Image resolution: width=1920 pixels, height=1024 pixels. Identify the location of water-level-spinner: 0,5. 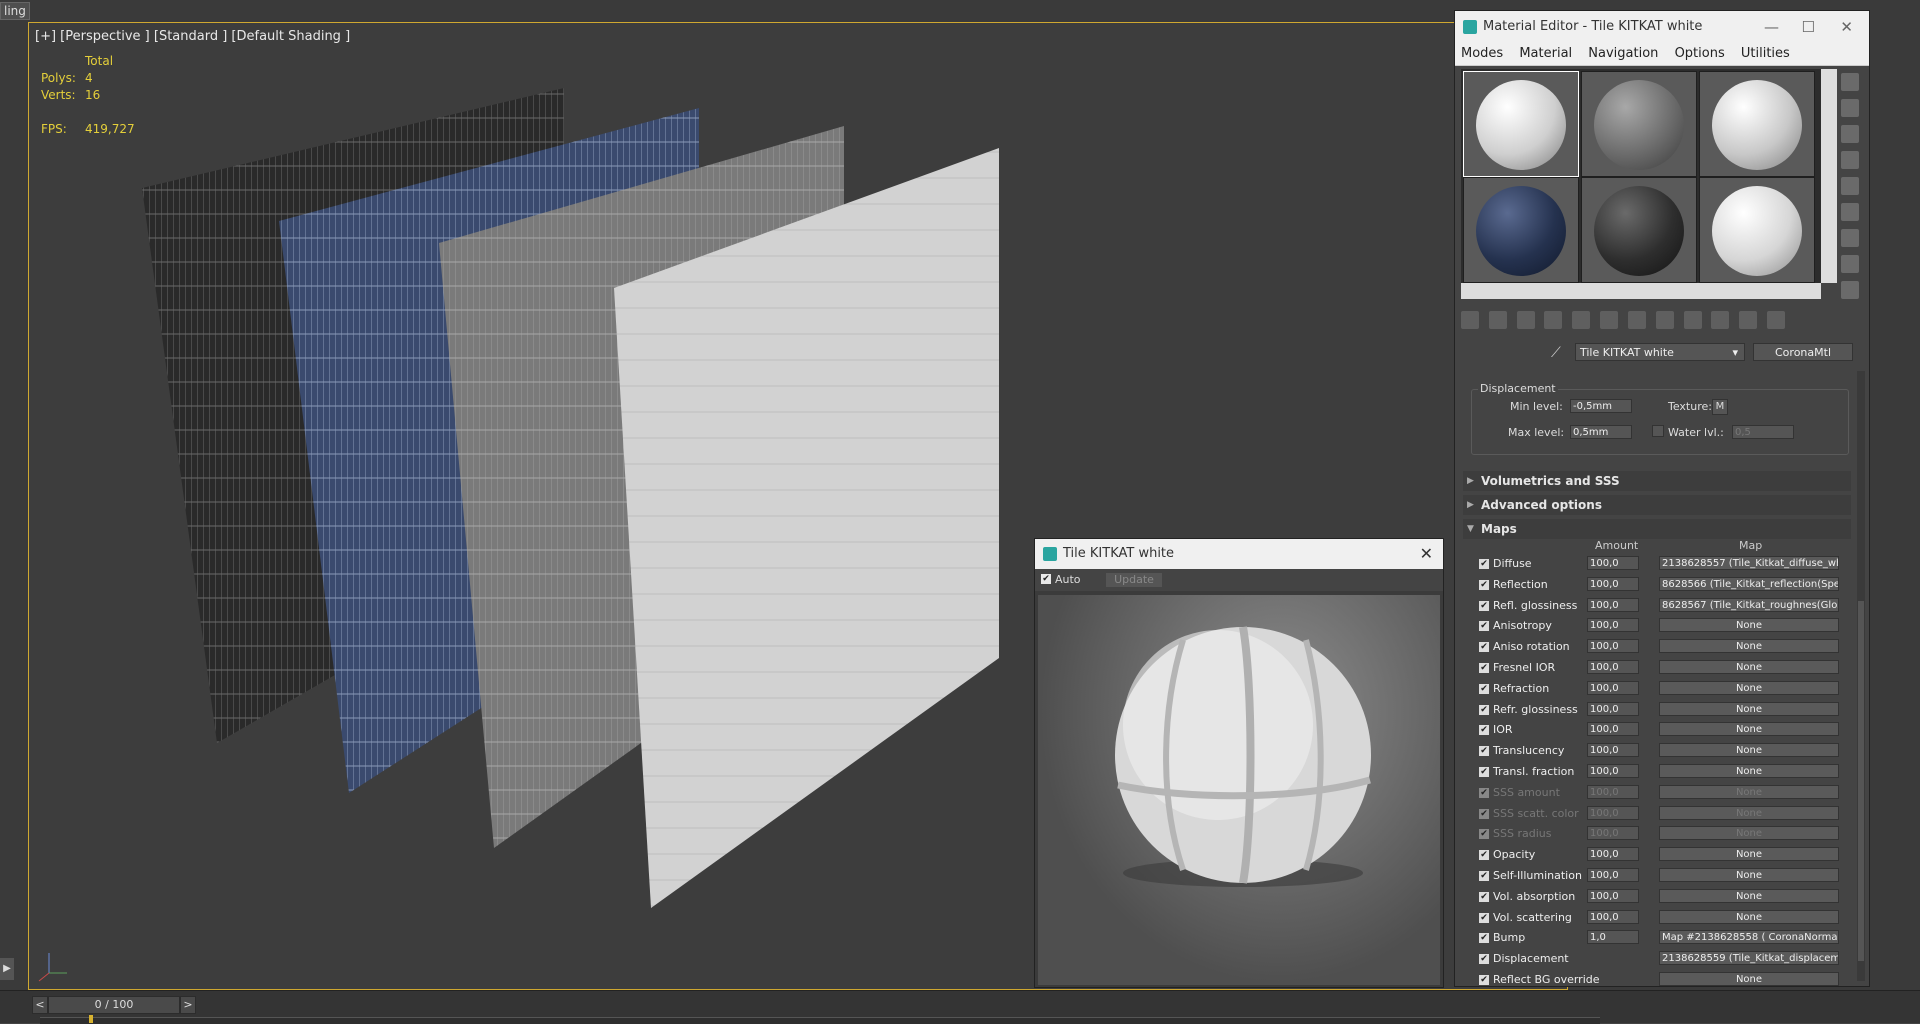
(1763, 432).